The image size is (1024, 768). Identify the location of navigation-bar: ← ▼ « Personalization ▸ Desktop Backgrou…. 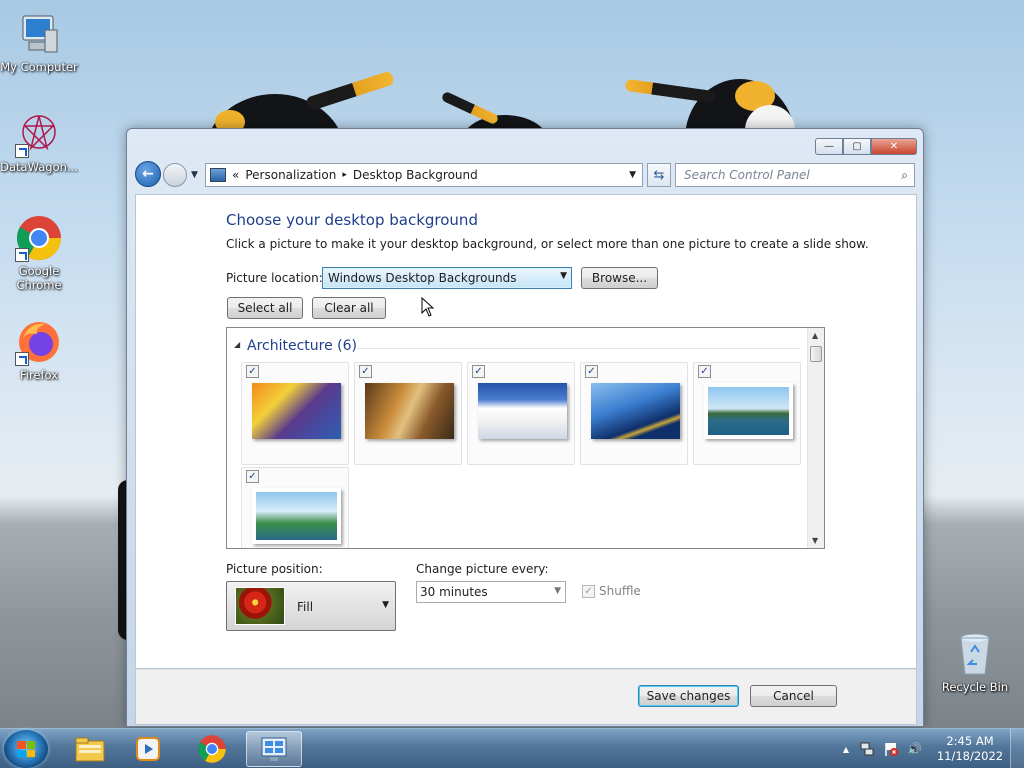
(525, 175).